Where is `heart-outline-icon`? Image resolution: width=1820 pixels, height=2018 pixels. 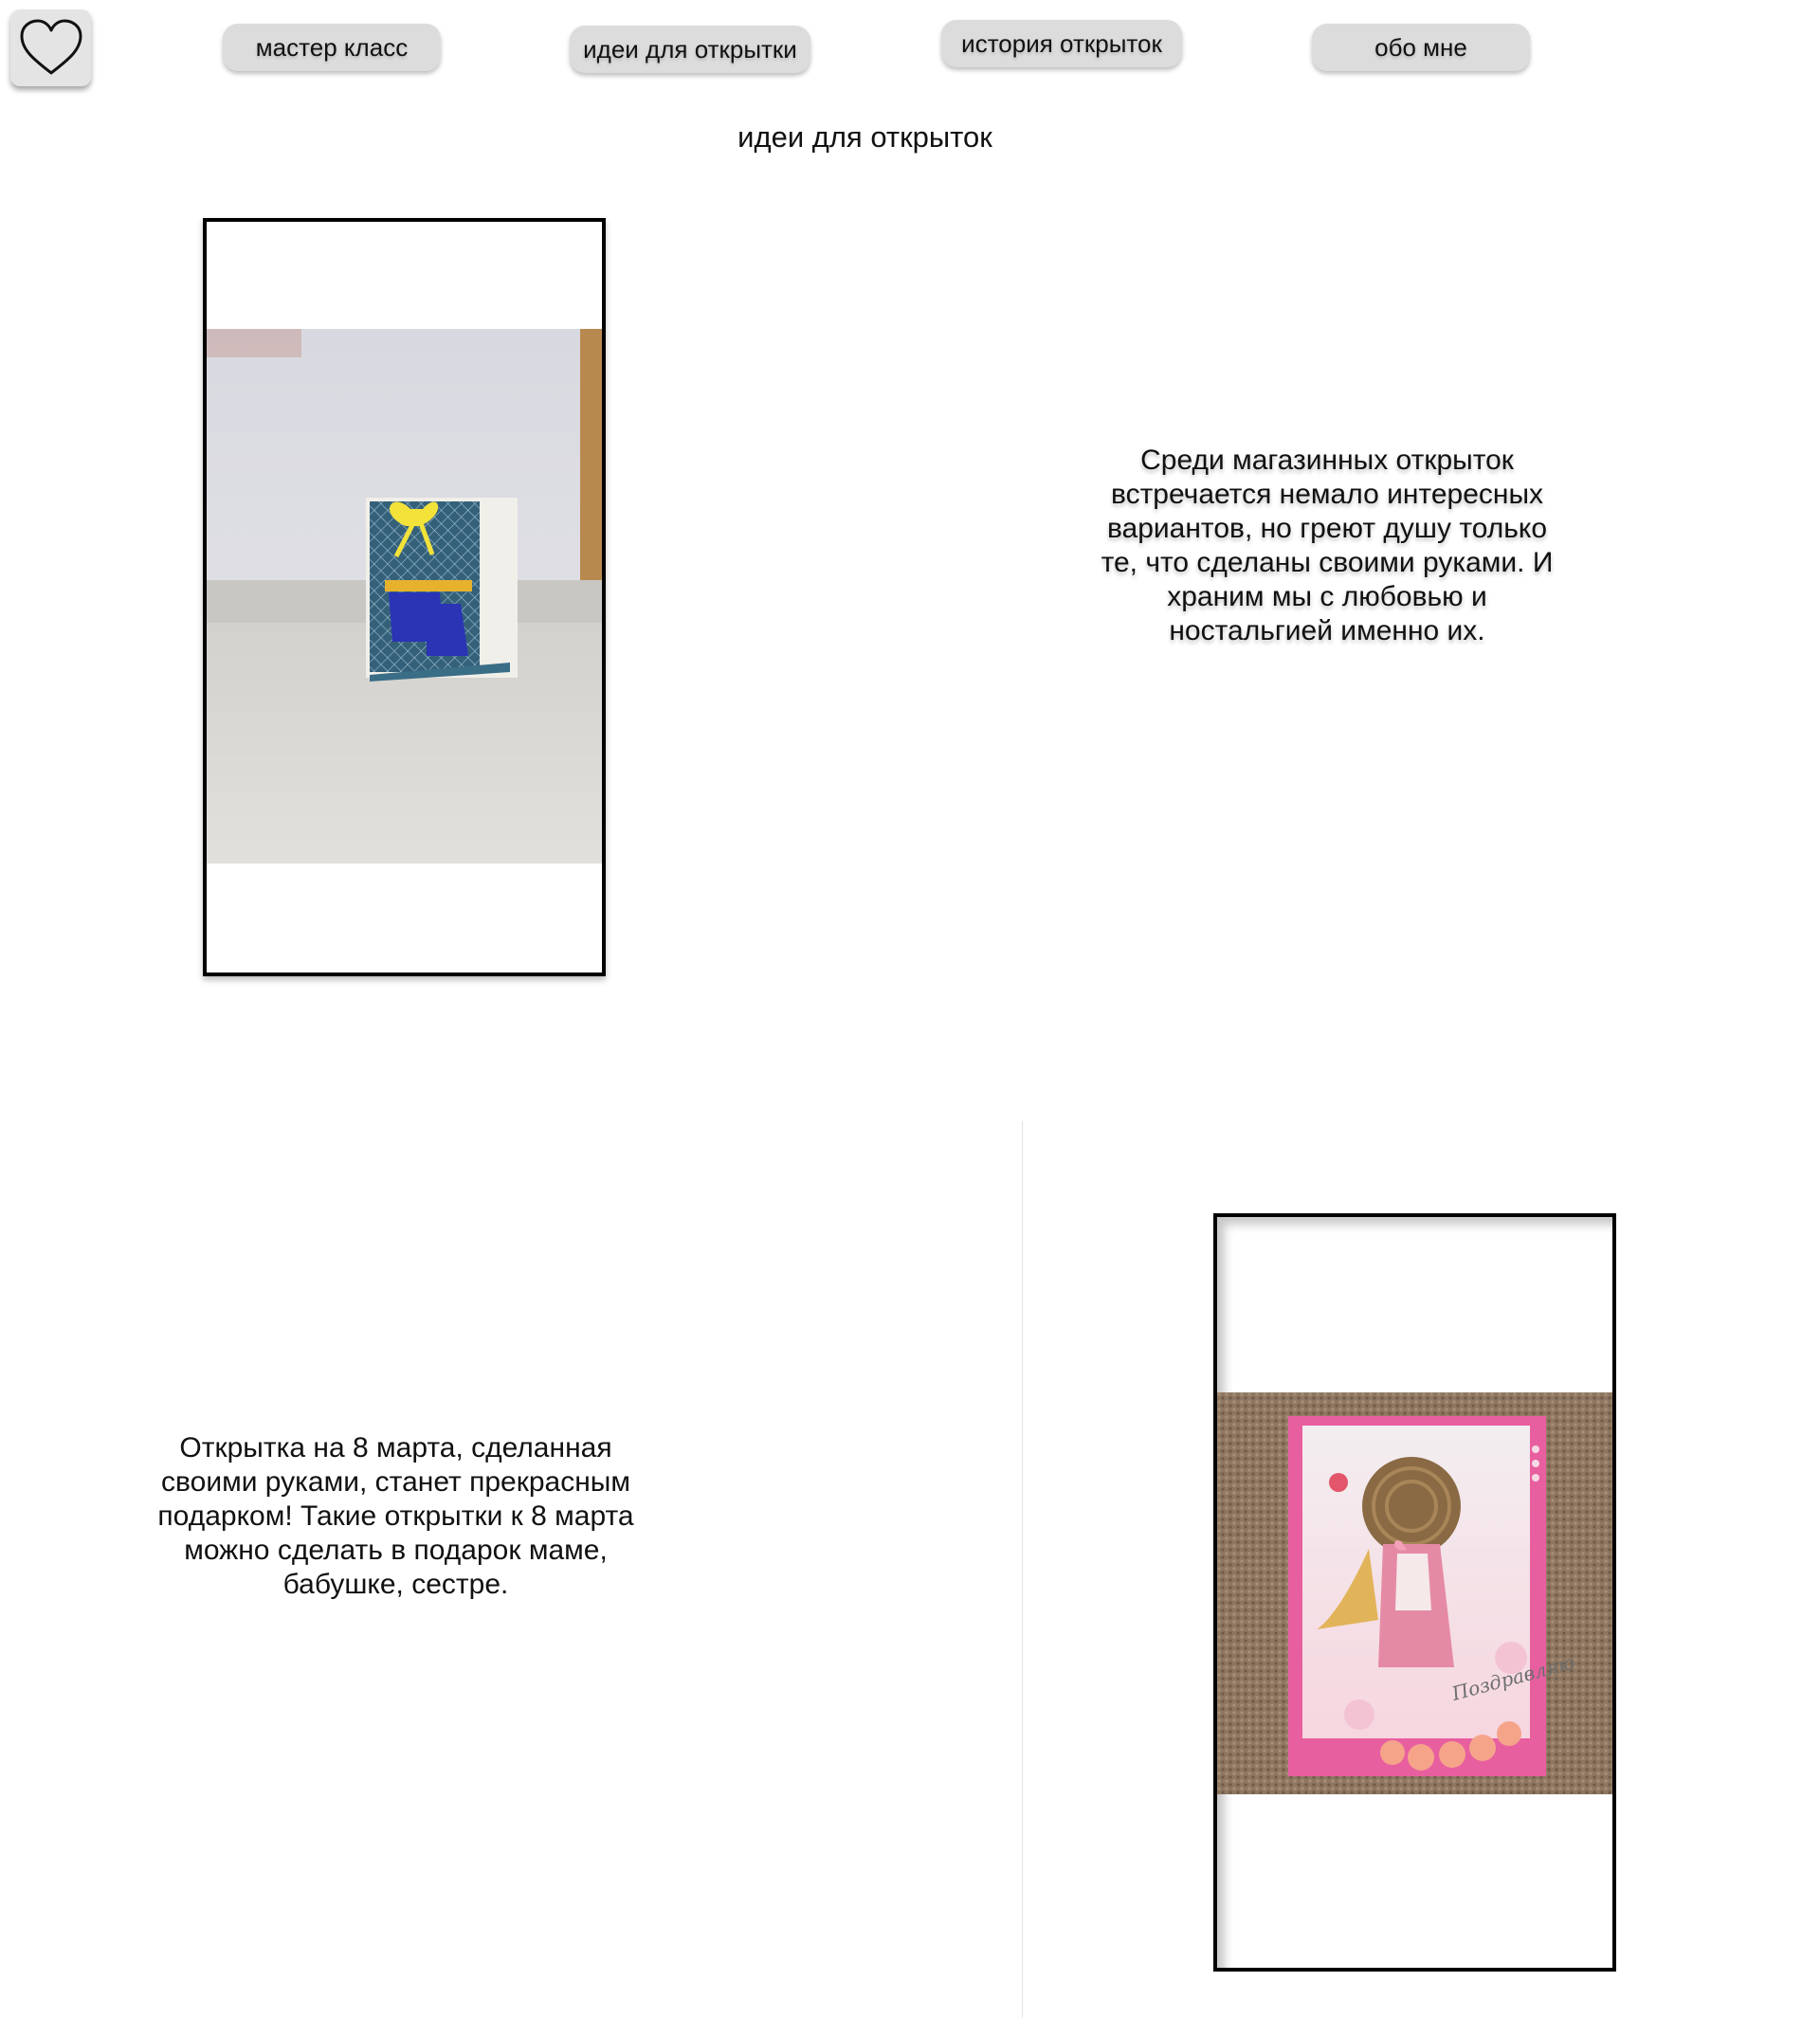 heart-outline-icon is located at coordinates (51, 47).